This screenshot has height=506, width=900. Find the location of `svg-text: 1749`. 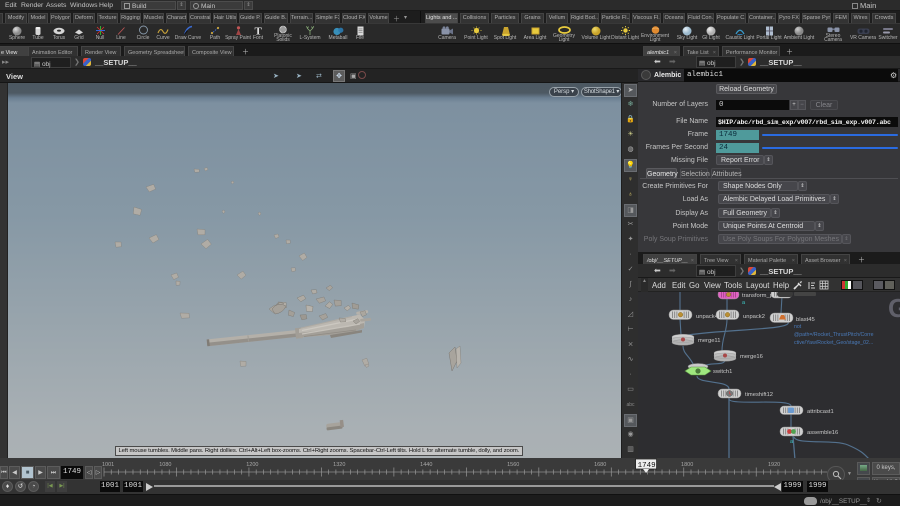

svg-text: 1749 is located at coordinates (647, 466).